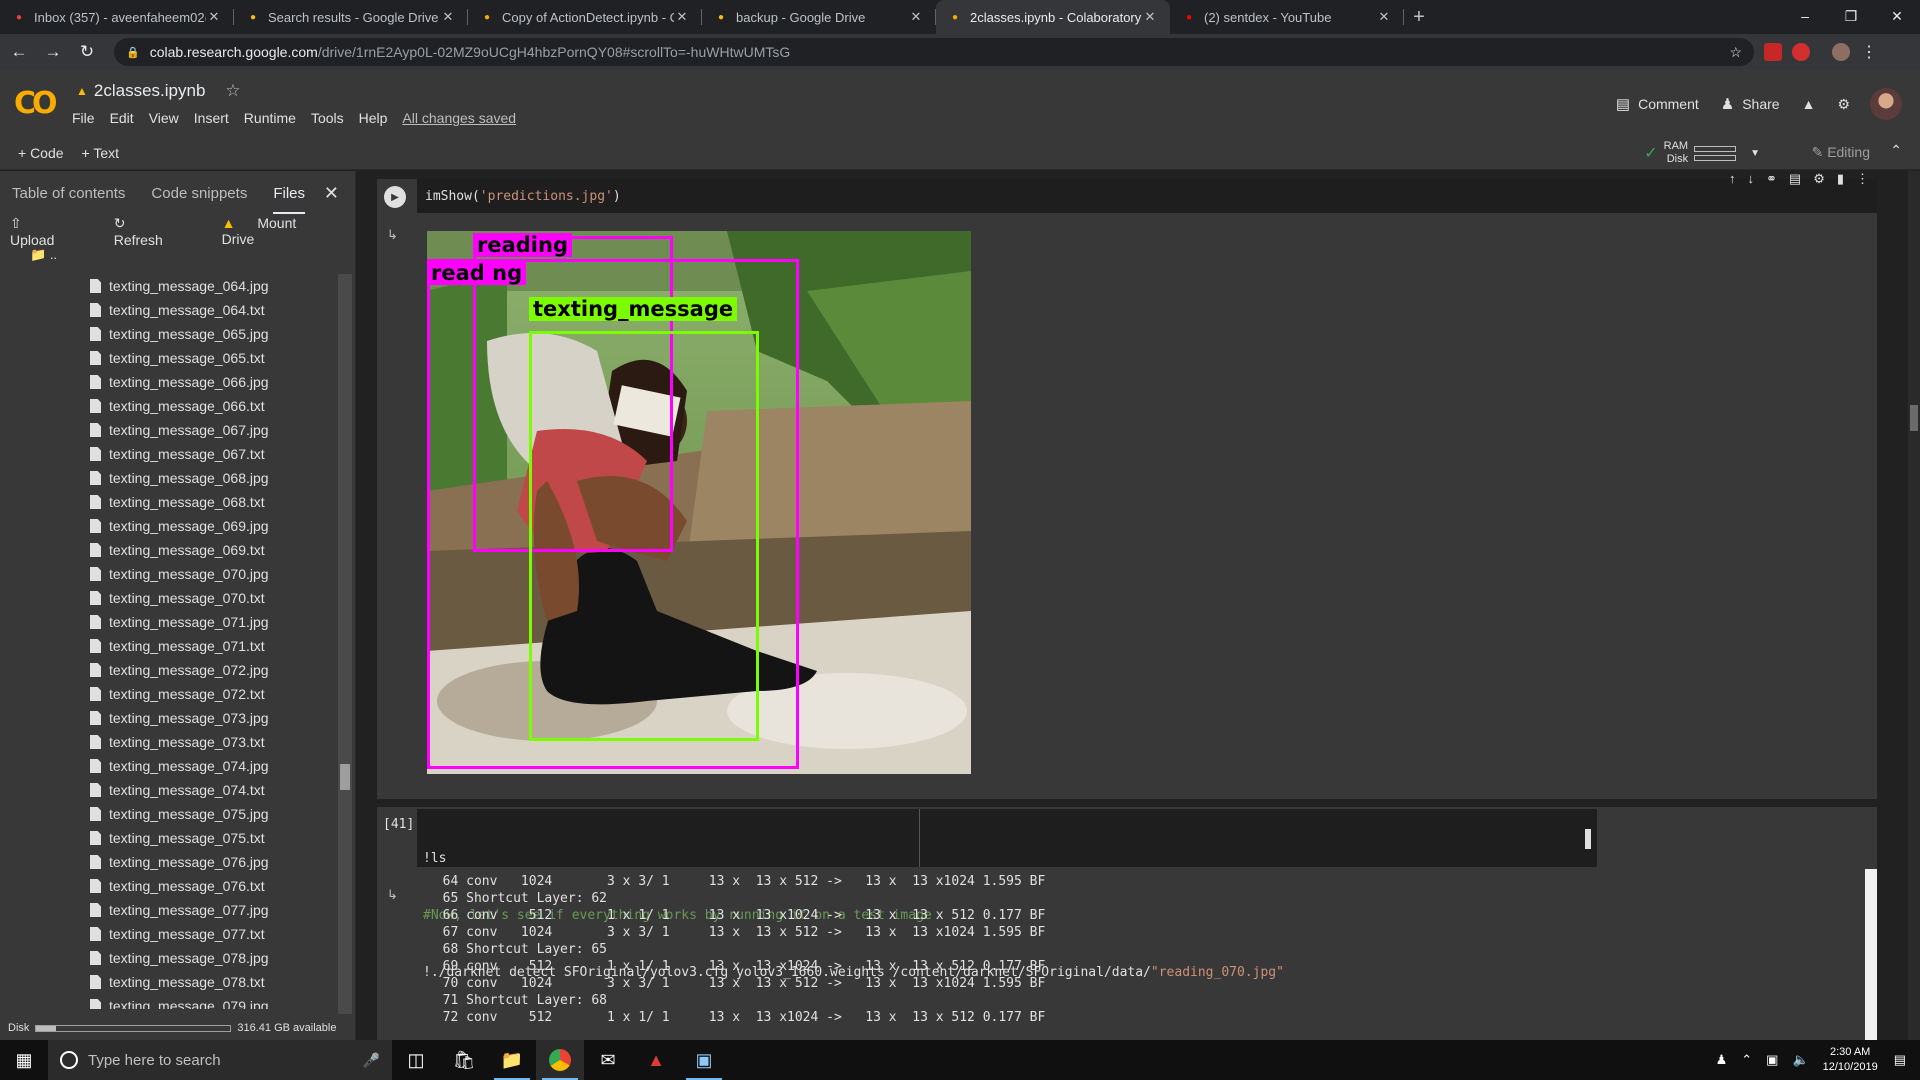 The height and width of the screenshot is (1080, 1920). Describe the element at coordinates (83, 118) in the screenshot. I see `menu-file: File` at that location.